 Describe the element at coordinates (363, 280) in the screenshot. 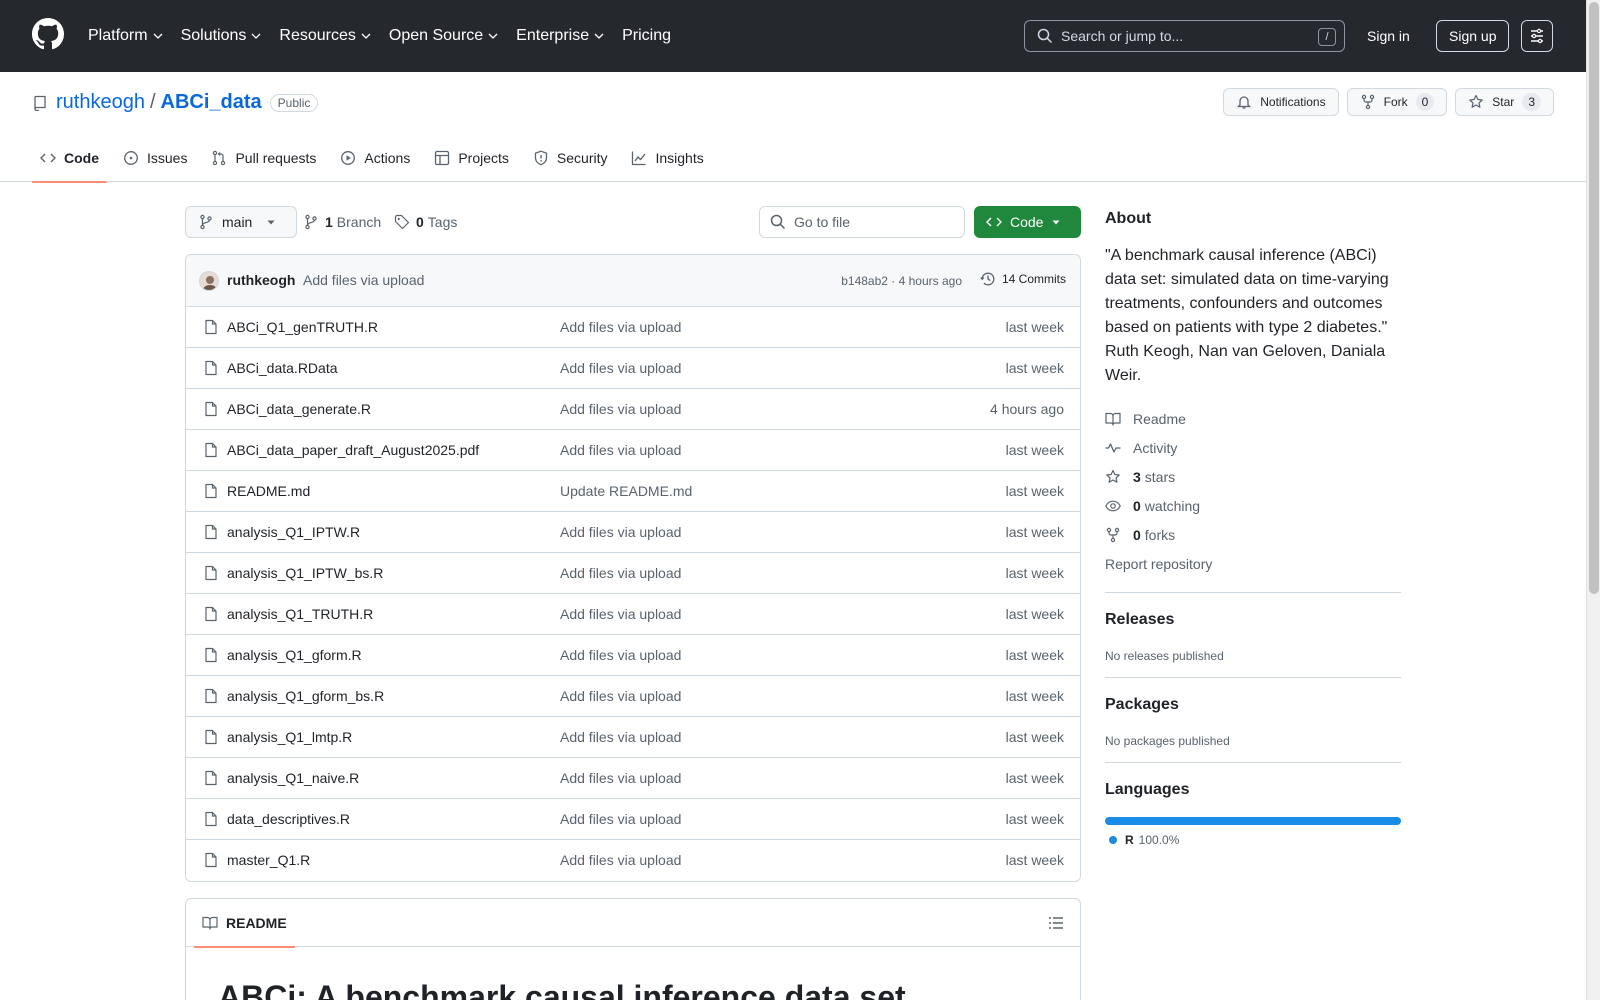

I see `commit-message-link: Add files via upload` at that location.